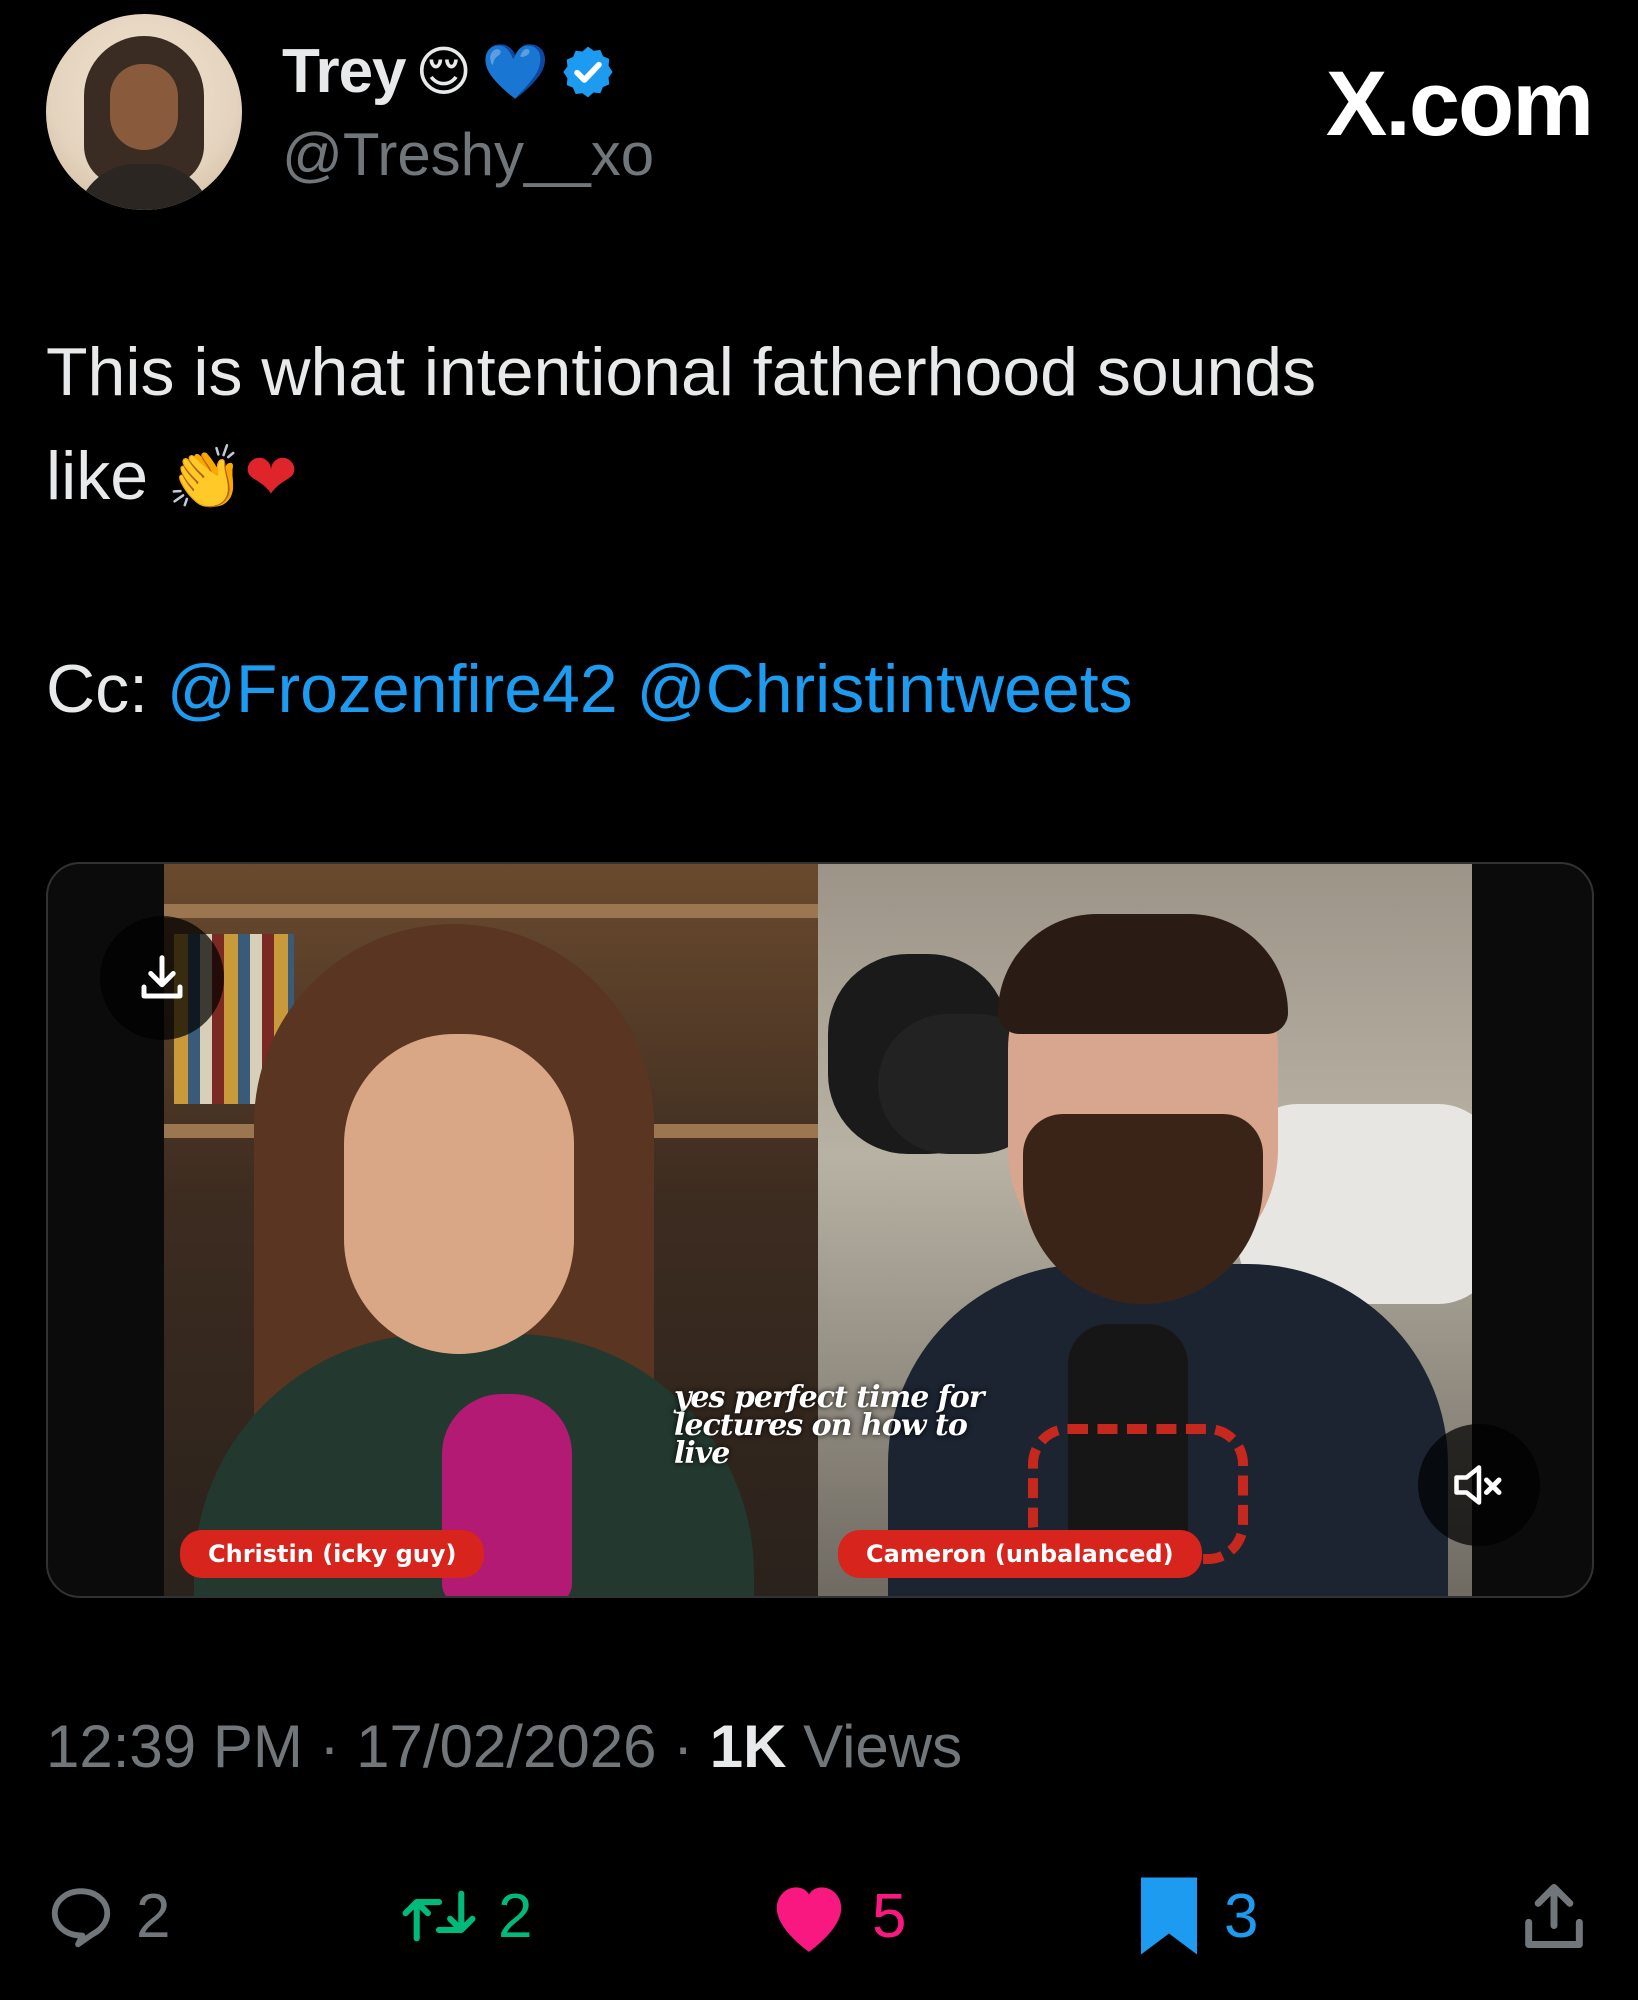  I want to click on tweet-actions-bar: 2 2 5 3, so click(819, 1916).